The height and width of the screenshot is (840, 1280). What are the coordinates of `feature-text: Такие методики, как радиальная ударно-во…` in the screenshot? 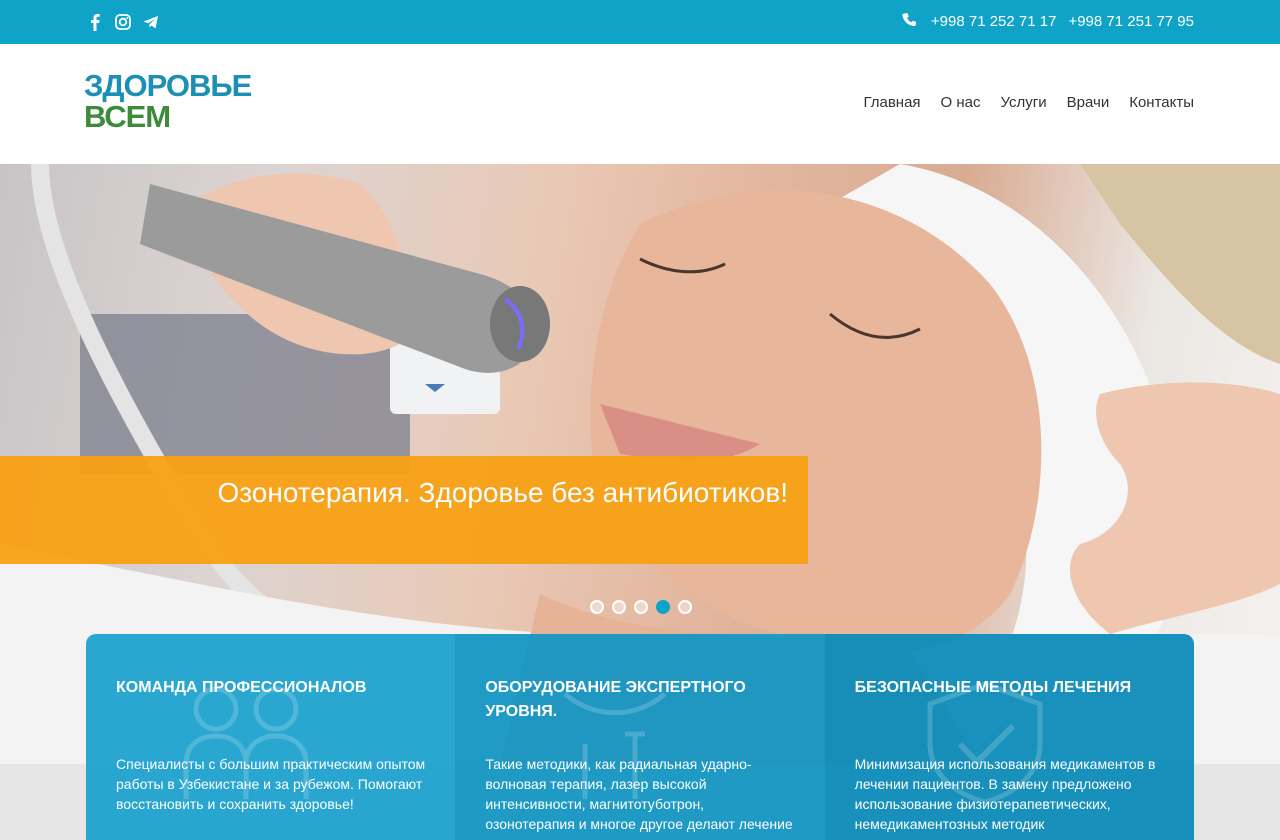 It's located at (639, 794).